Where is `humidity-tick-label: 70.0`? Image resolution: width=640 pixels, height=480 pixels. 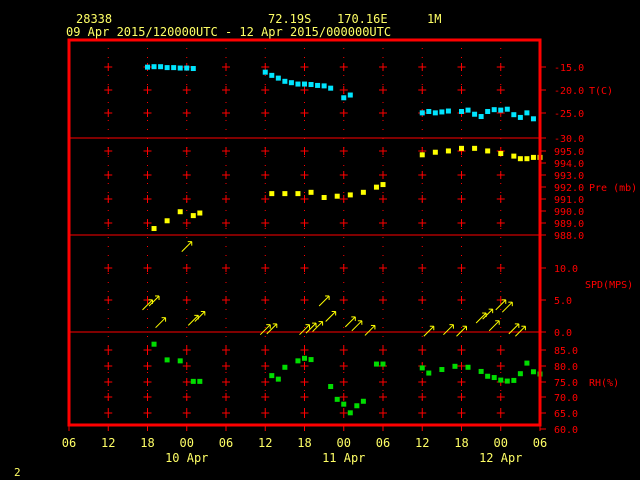 humidity-tick-label: 70.0 is located at coordinates (566, 398).